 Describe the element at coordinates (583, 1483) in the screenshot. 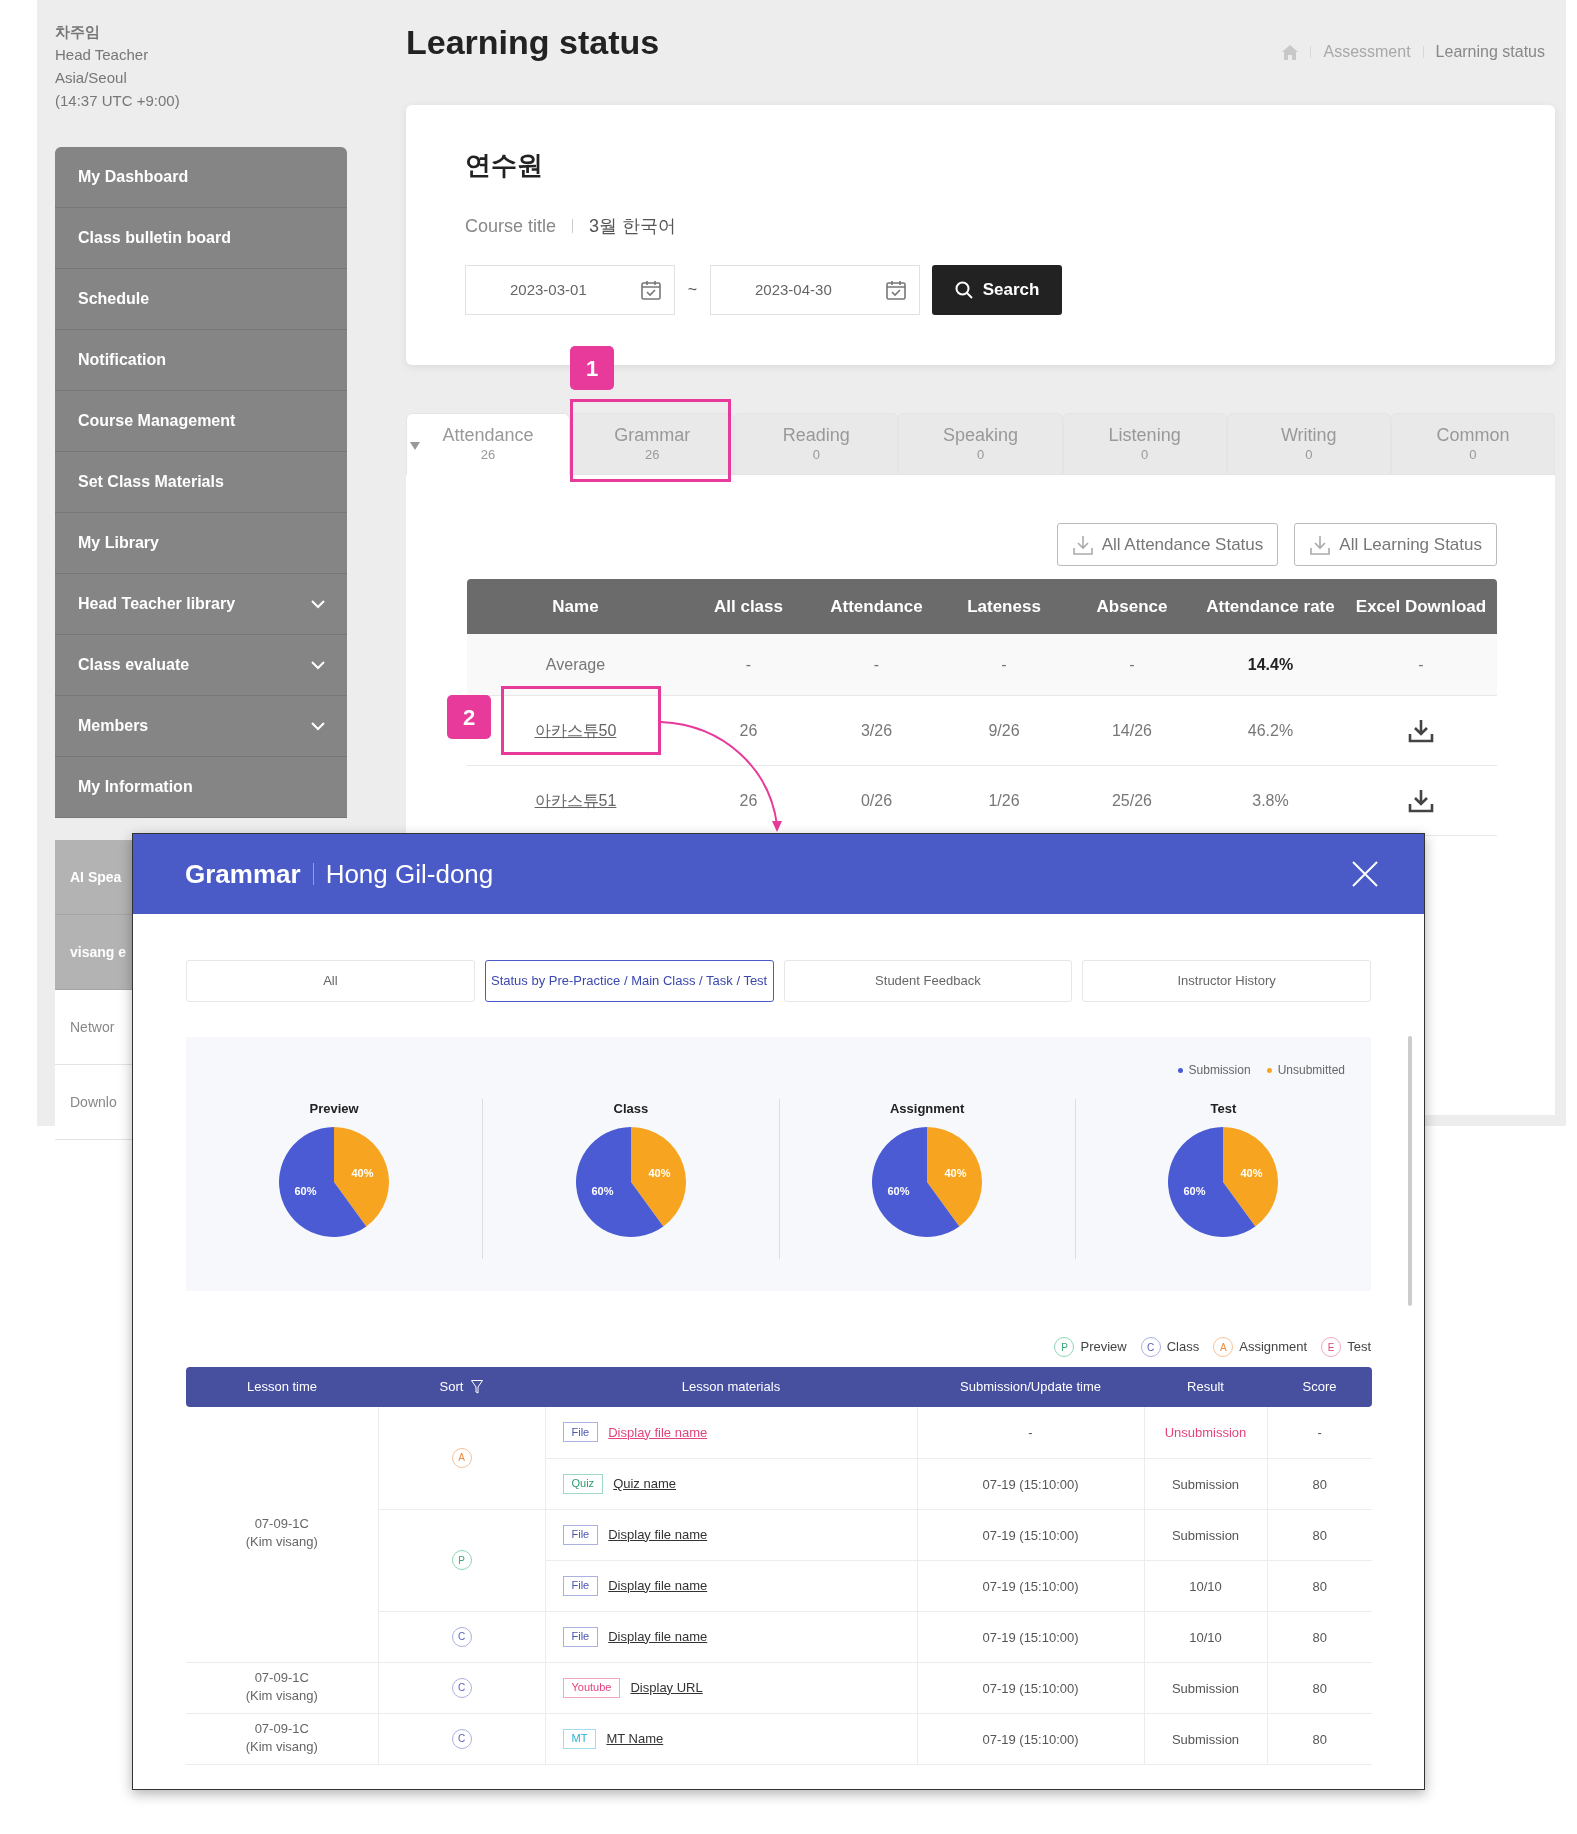

I see `material-tag: Quiz` at that location.